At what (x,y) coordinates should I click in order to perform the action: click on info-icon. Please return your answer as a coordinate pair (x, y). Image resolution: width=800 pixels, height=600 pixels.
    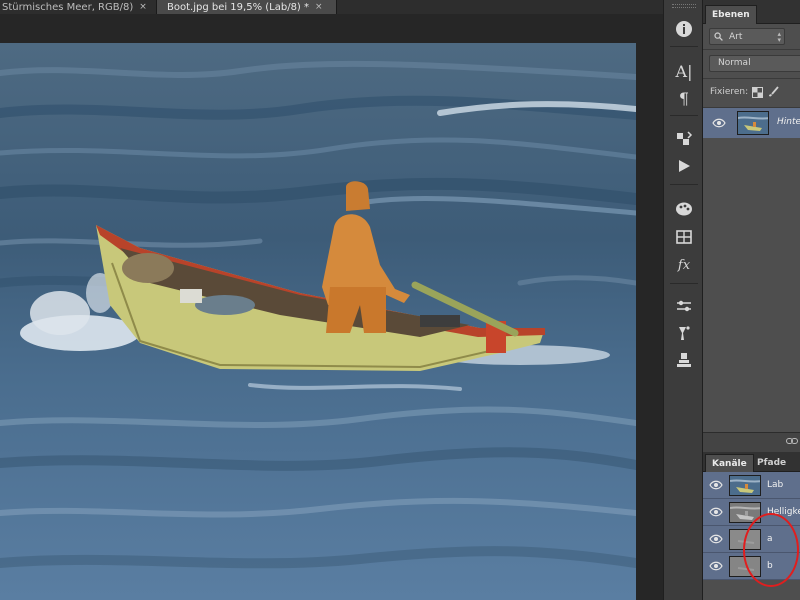
    Looking at the image, I should click on (684, 29).